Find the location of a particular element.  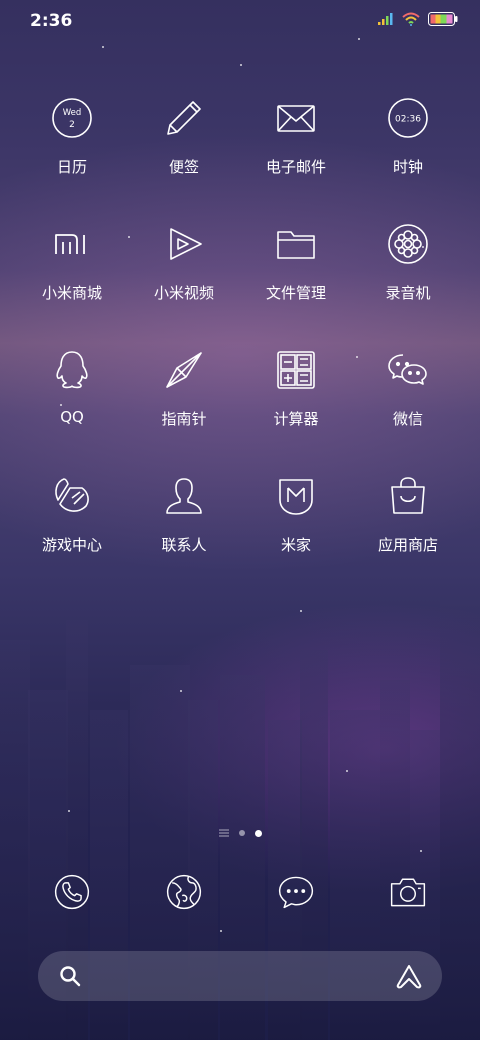

clock-icon: 02:36 is located at coordinates (408, 118).